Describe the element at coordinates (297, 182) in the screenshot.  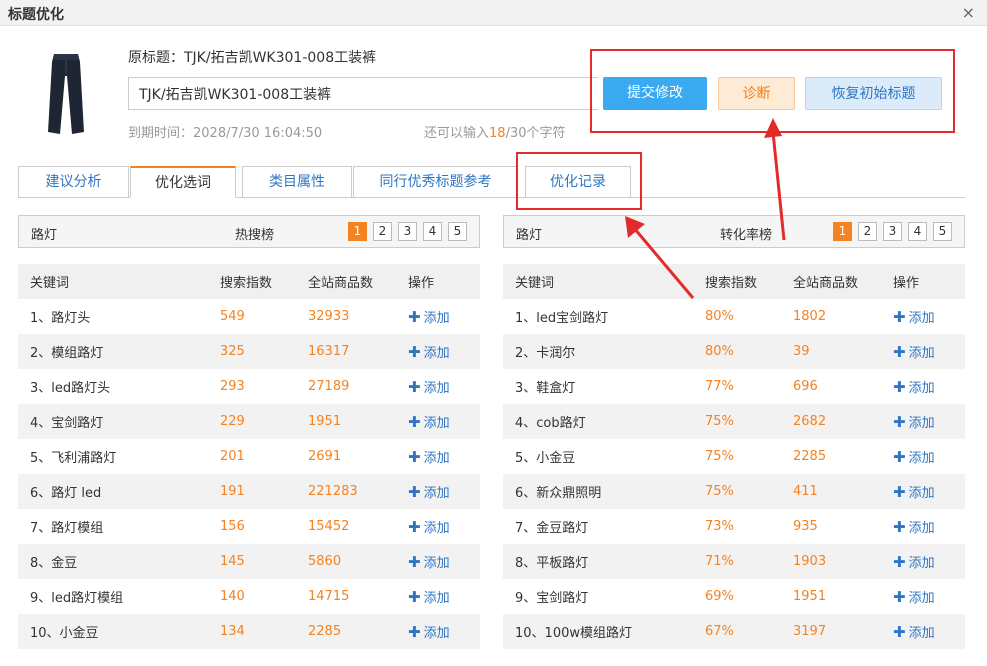
I see `tab-category-attributes: 类目属性` at that location.